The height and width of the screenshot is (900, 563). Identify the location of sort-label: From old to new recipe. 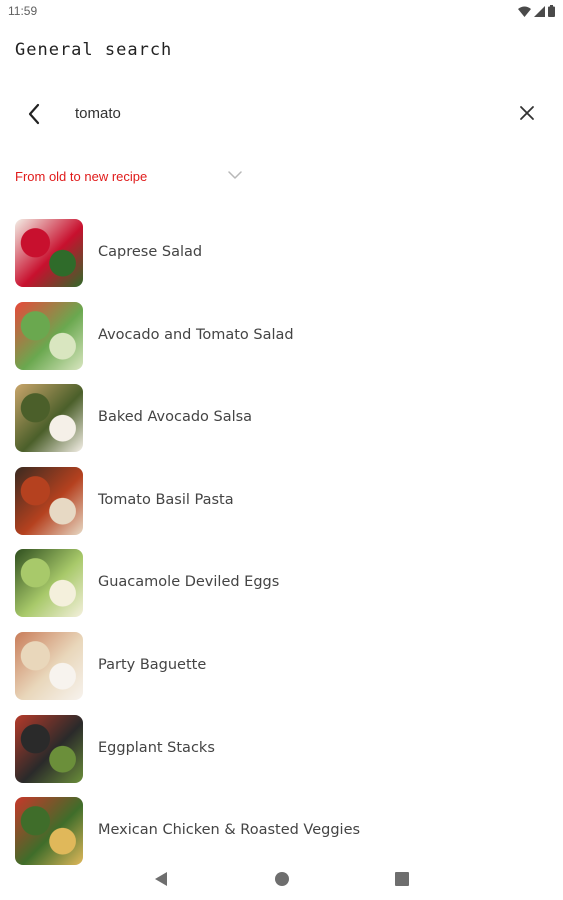
(81, 176).